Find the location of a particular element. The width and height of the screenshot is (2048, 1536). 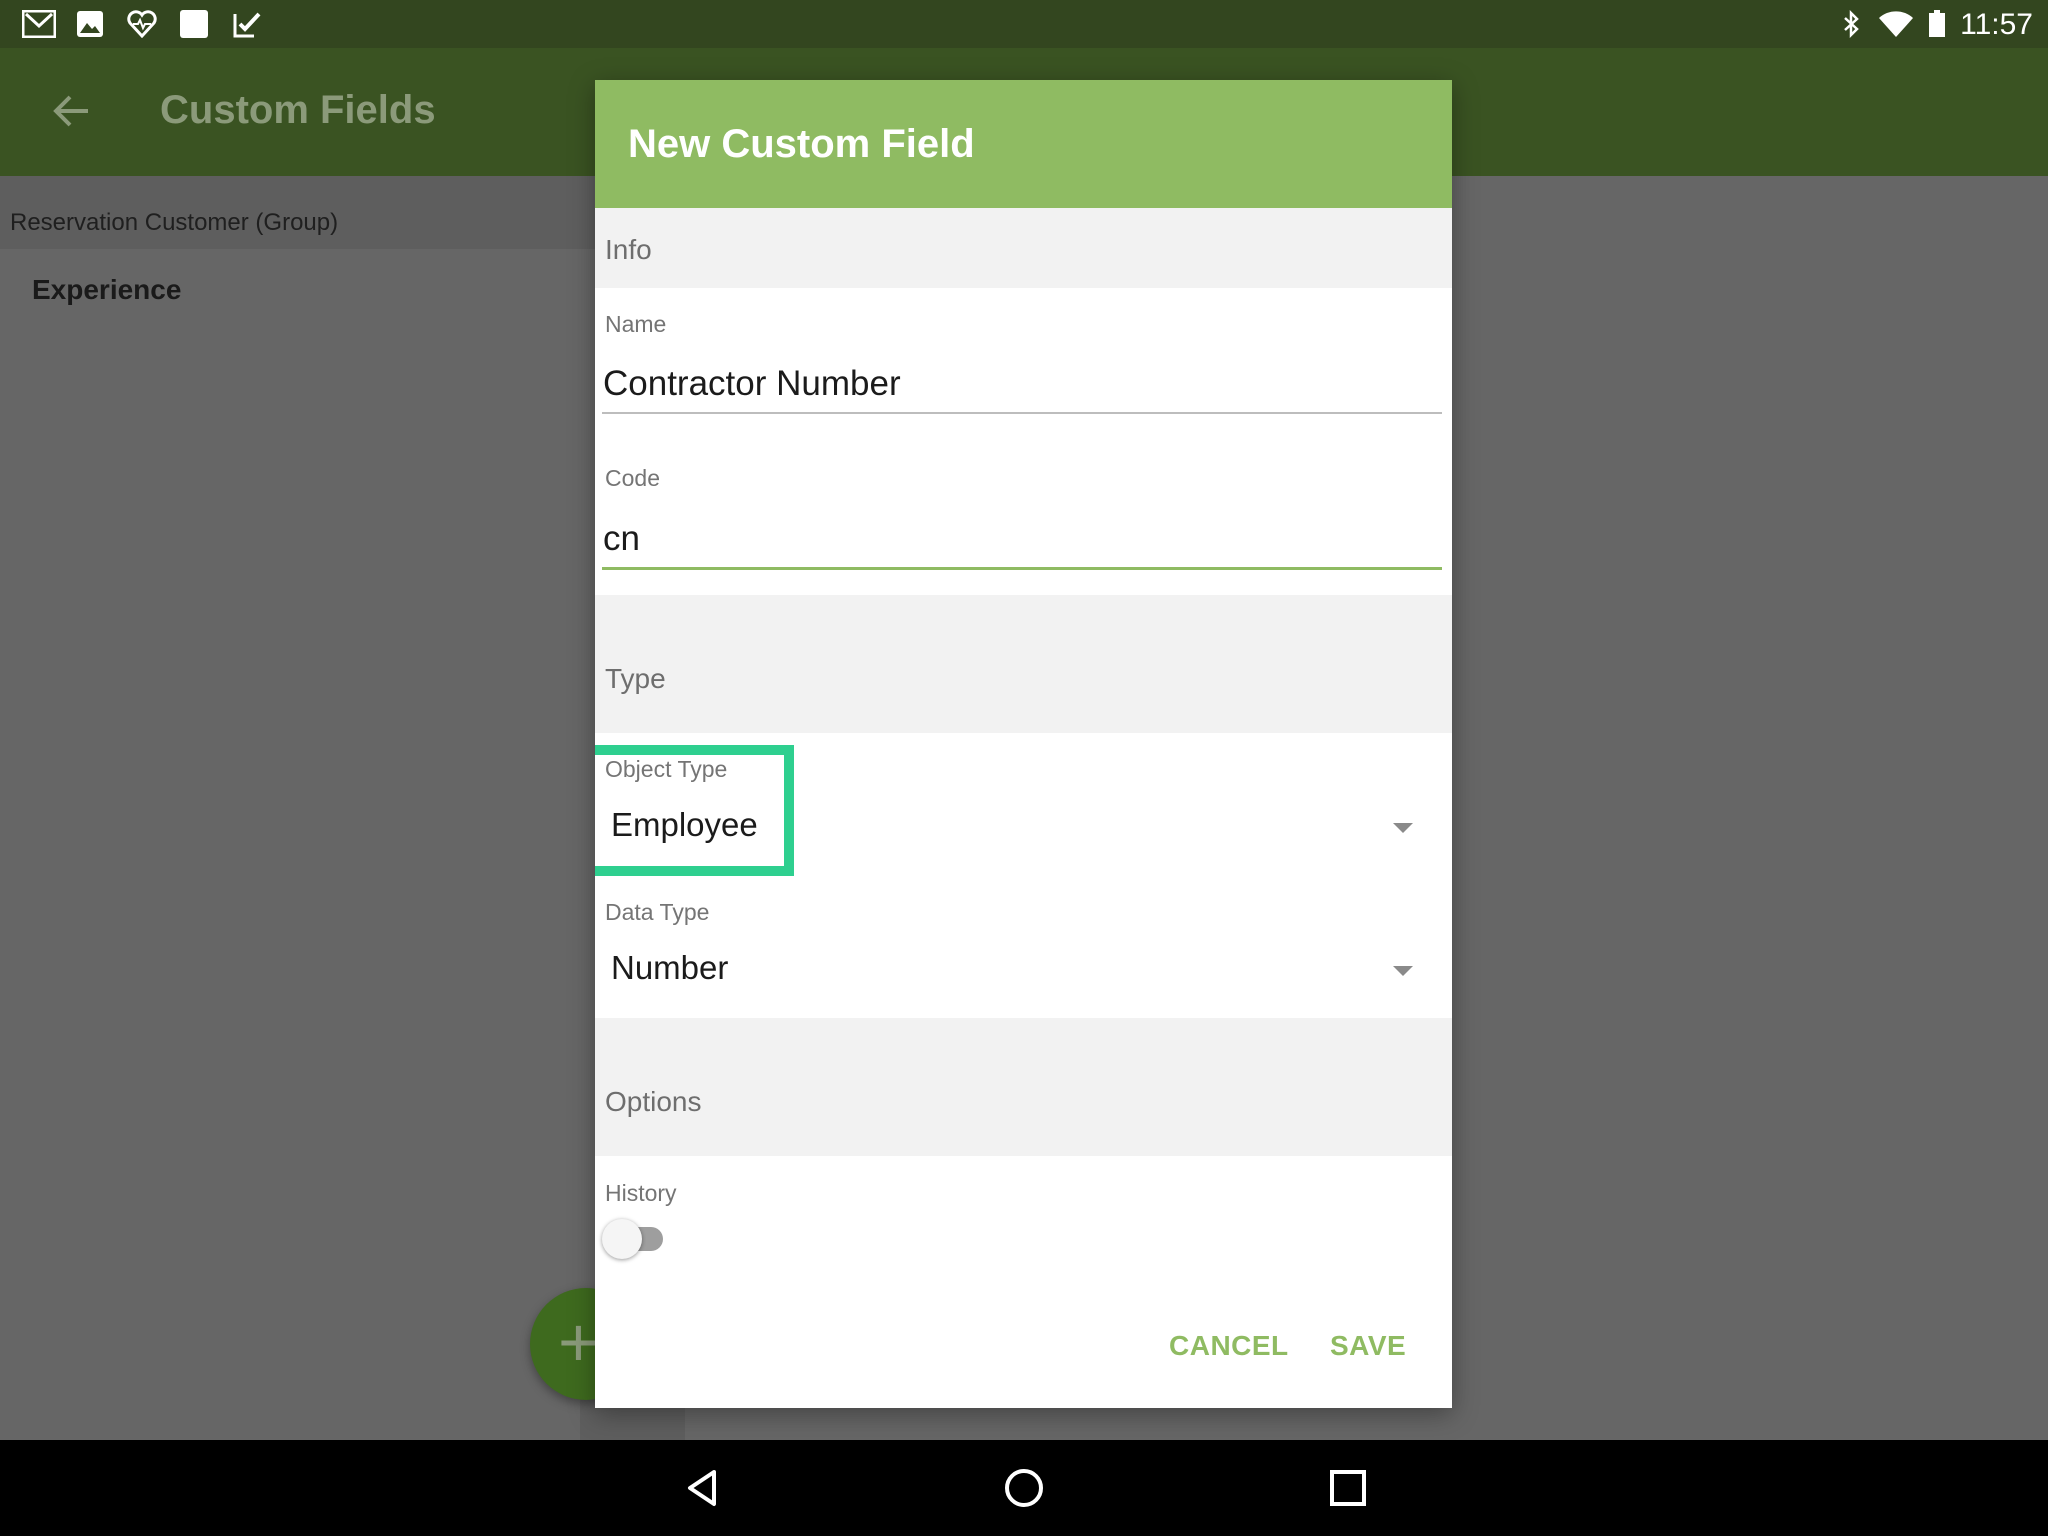

data-type-caret-down-icon is located at coordinates (1403, 971).